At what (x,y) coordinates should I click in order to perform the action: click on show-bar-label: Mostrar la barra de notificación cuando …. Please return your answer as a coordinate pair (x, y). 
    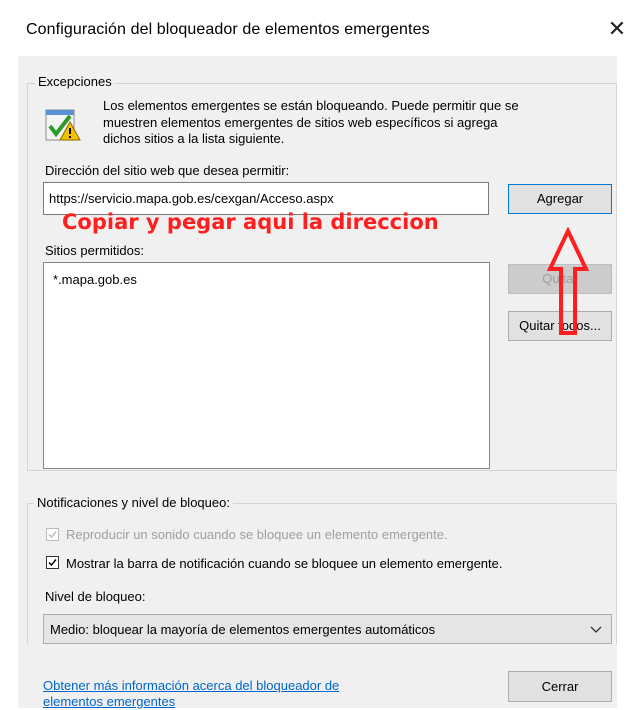
    Looking at the image, I should click on (284, 563).